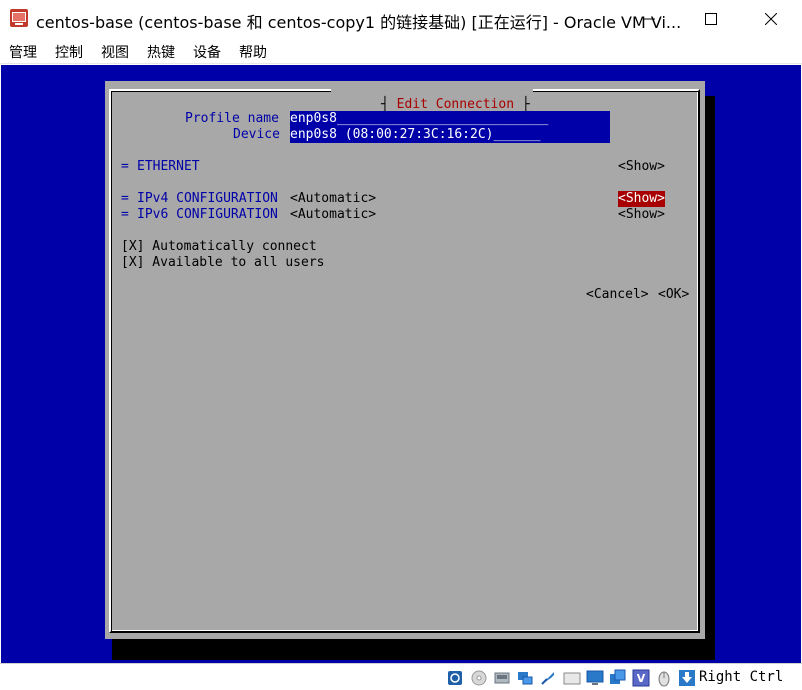  Describe the element at coordinates (618, 678) in the screenshot. I see `video-capture-icon` at that location.